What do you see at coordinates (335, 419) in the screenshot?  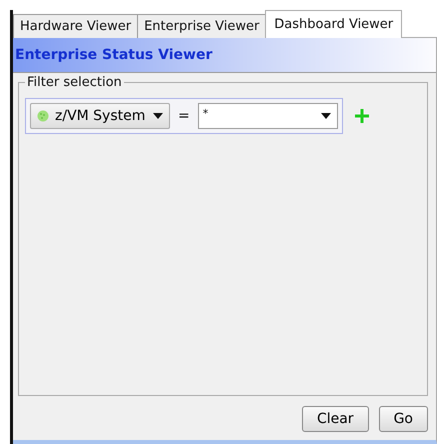 I see `action-button: Clear` at bounding box center [335, 419].